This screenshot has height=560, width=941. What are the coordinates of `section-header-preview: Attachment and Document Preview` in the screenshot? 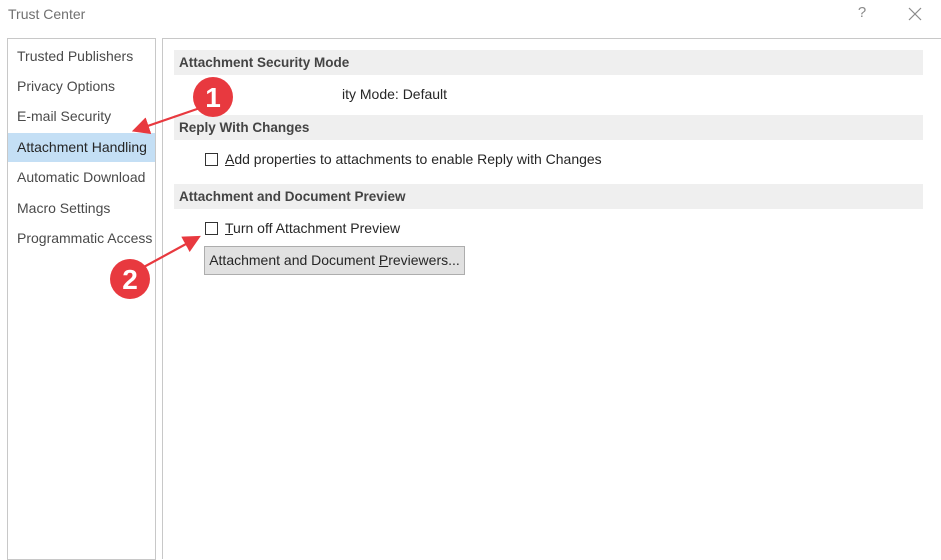 It's located at (548, 196).